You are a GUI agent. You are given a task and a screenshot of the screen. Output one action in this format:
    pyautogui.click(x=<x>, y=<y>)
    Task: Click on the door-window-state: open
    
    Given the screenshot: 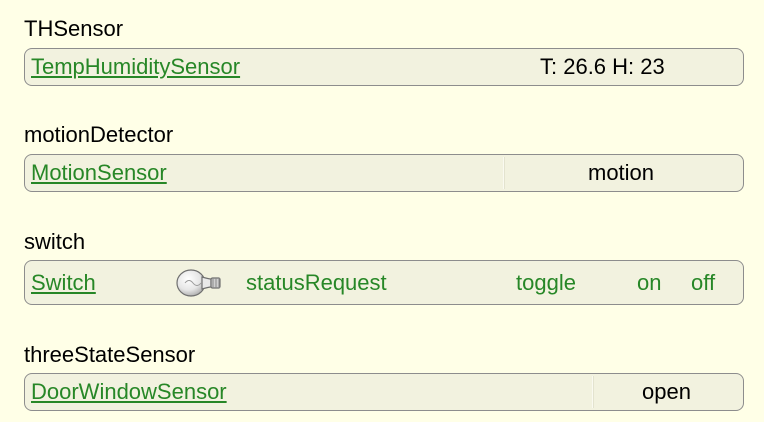 What is the action you would take?
    pyautogui.click(x=666, y=391)
    